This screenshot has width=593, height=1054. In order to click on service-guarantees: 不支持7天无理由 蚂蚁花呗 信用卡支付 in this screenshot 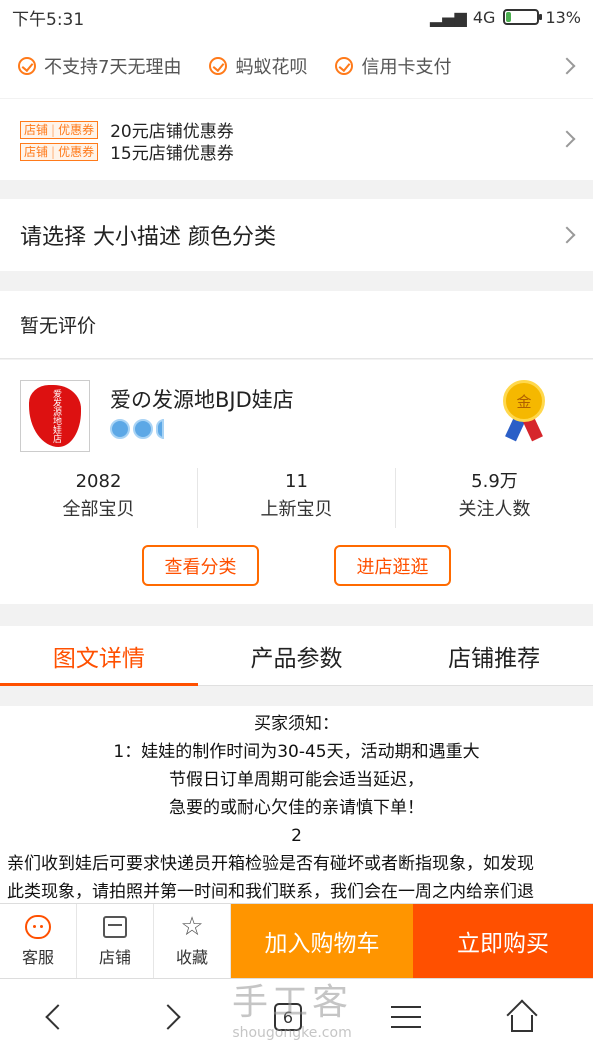, I will do `click(296, 66)`.